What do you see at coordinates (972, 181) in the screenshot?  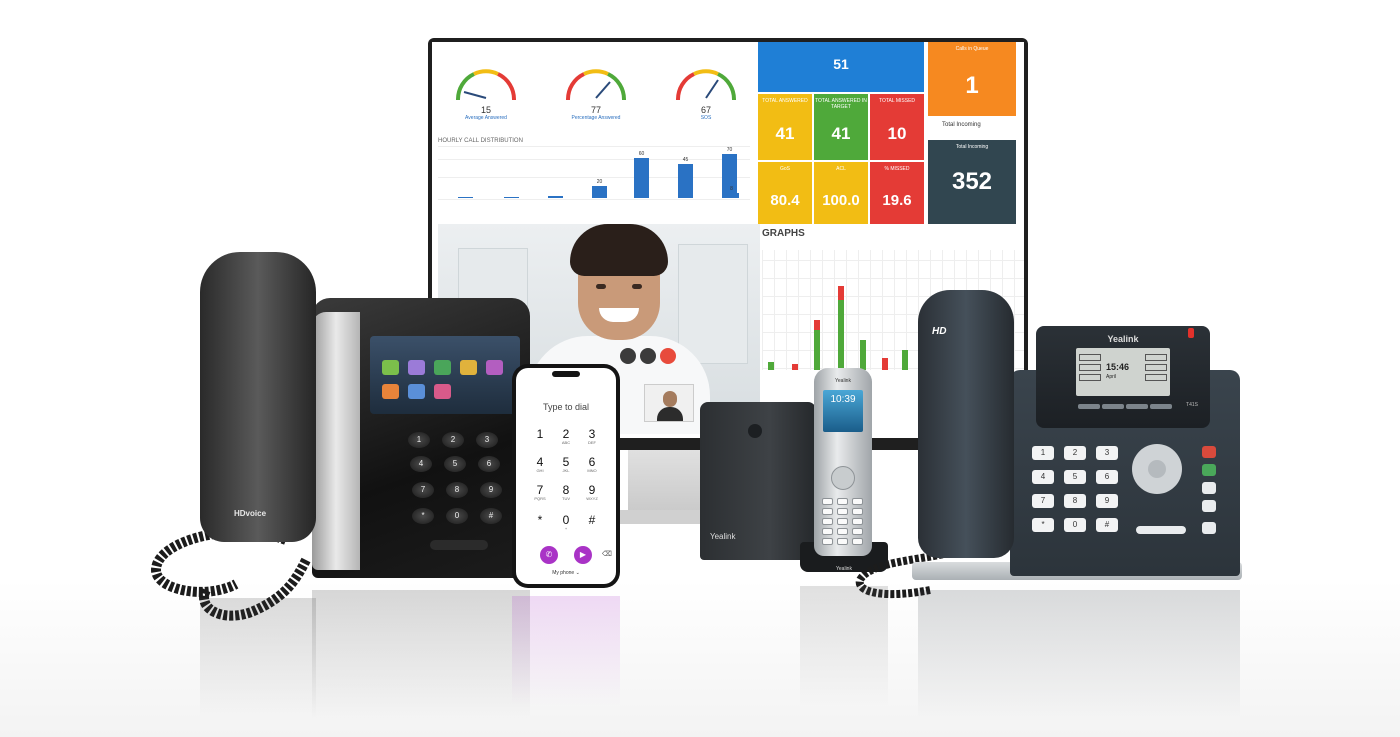 I see `tile-value: 352` at bounding box center [972, 181].